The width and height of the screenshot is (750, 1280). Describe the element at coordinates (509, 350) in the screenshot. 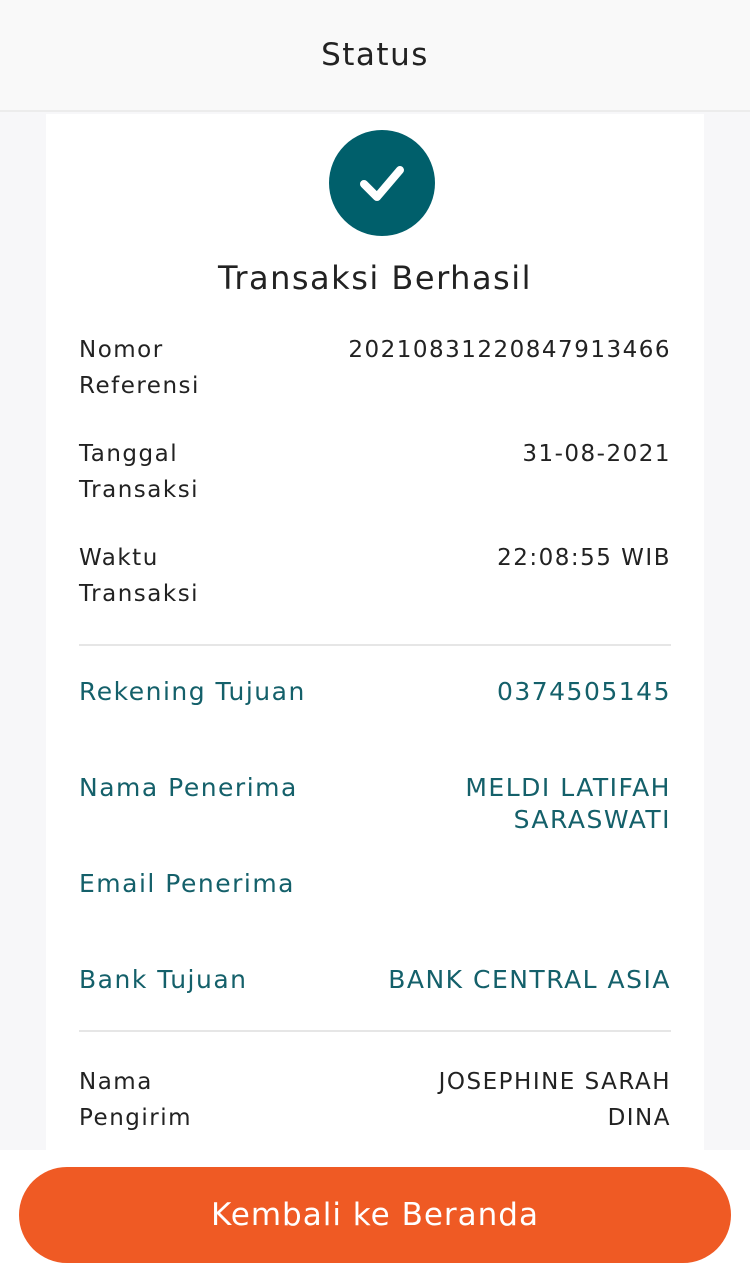

I see `reference-value: 20210831220847913466` at that location.